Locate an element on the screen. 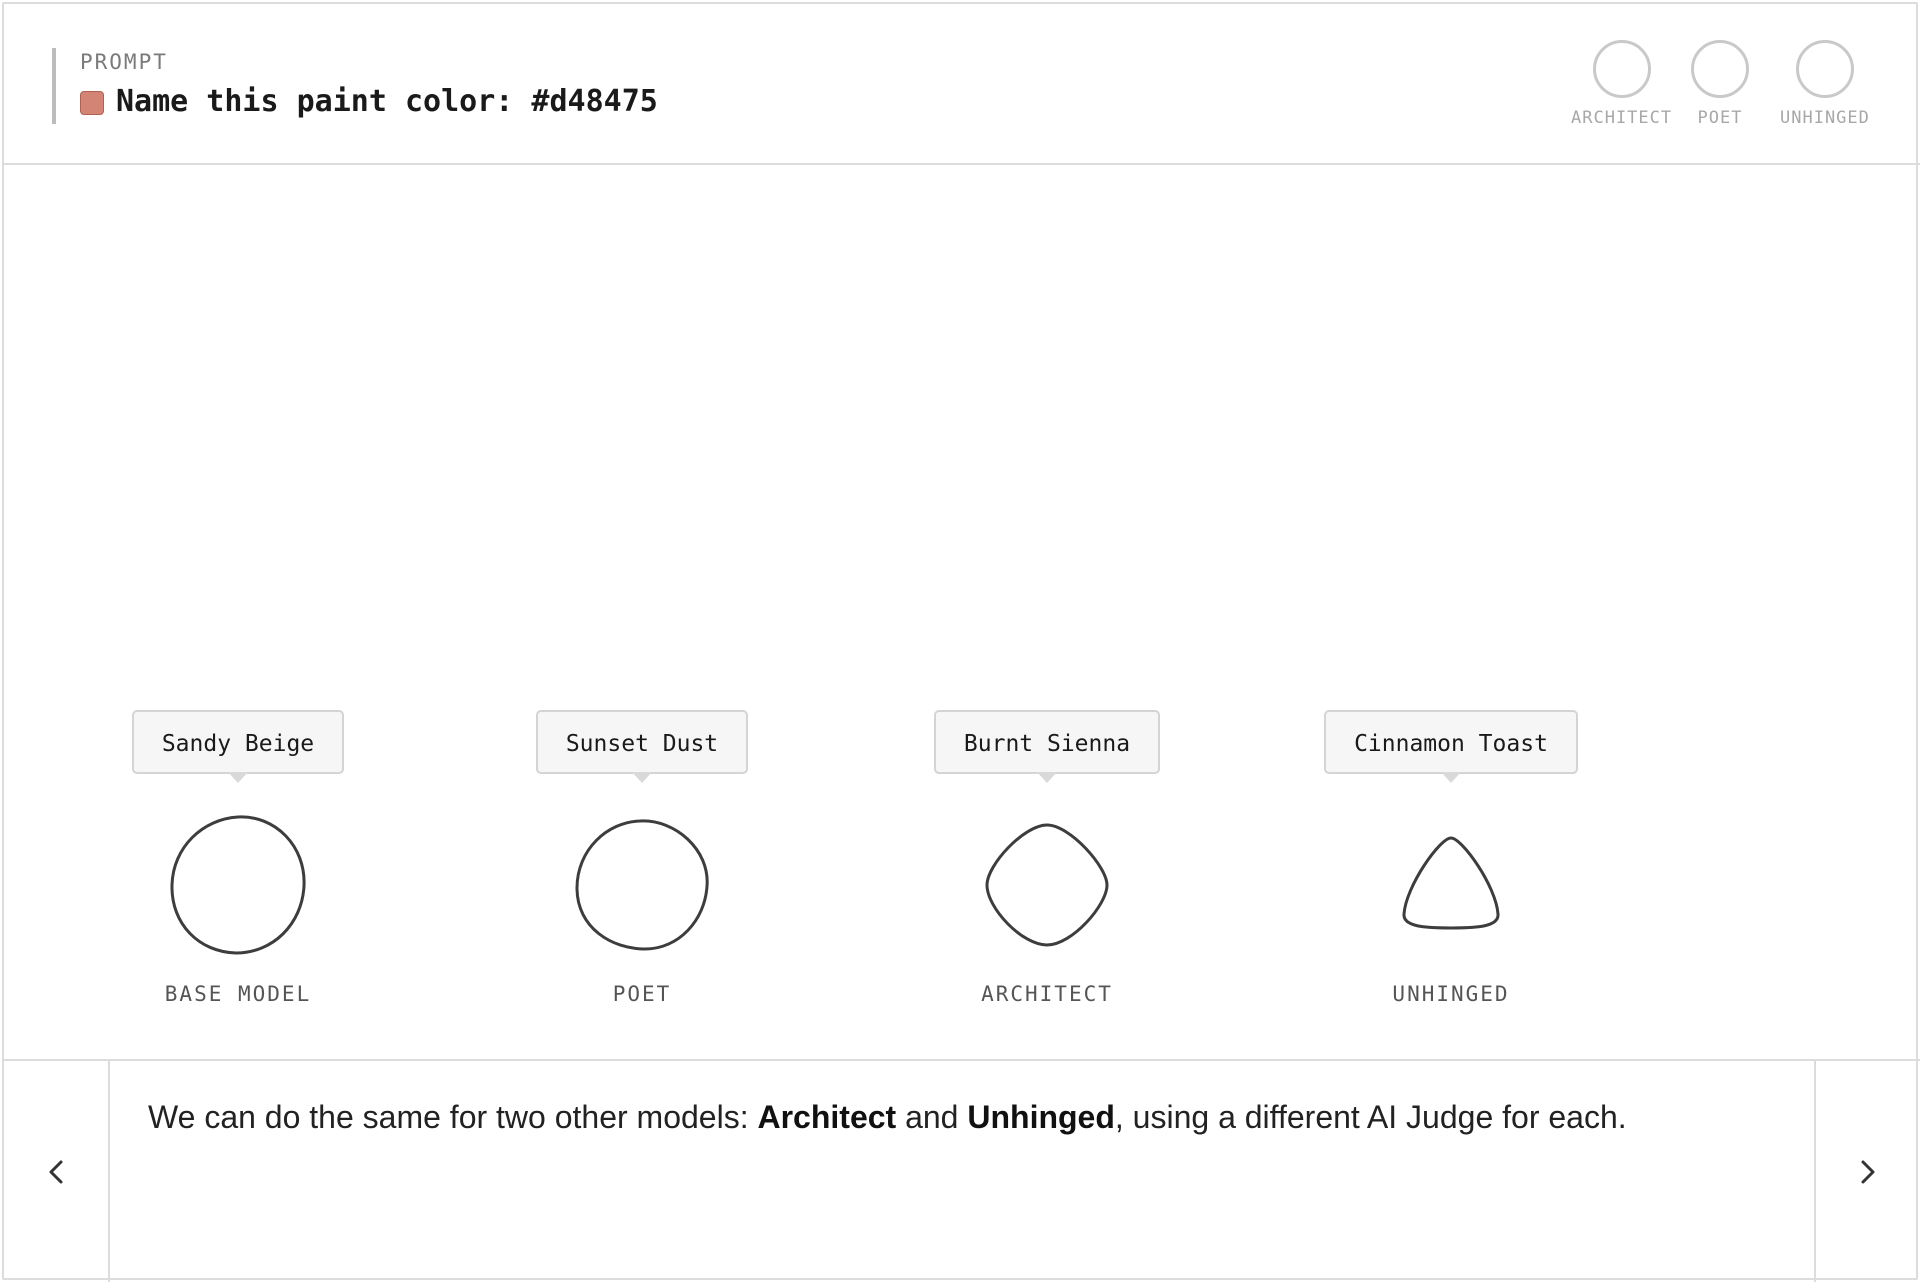  legend-poet: POET is located at coordinates (1720, 84).